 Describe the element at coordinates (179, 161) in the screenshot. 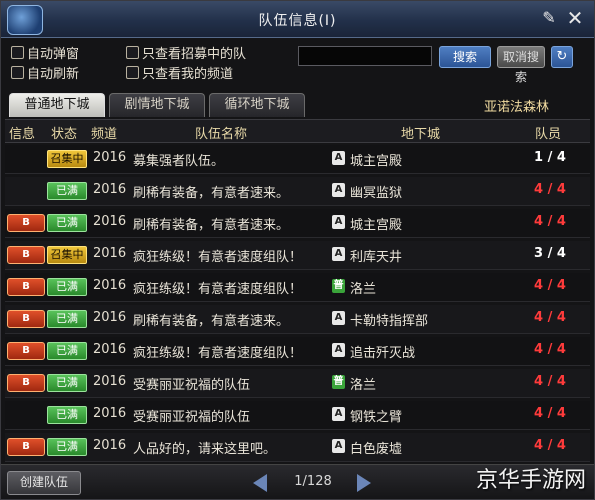

I see `team-name-cell: 募集强者队伍。` at that location.